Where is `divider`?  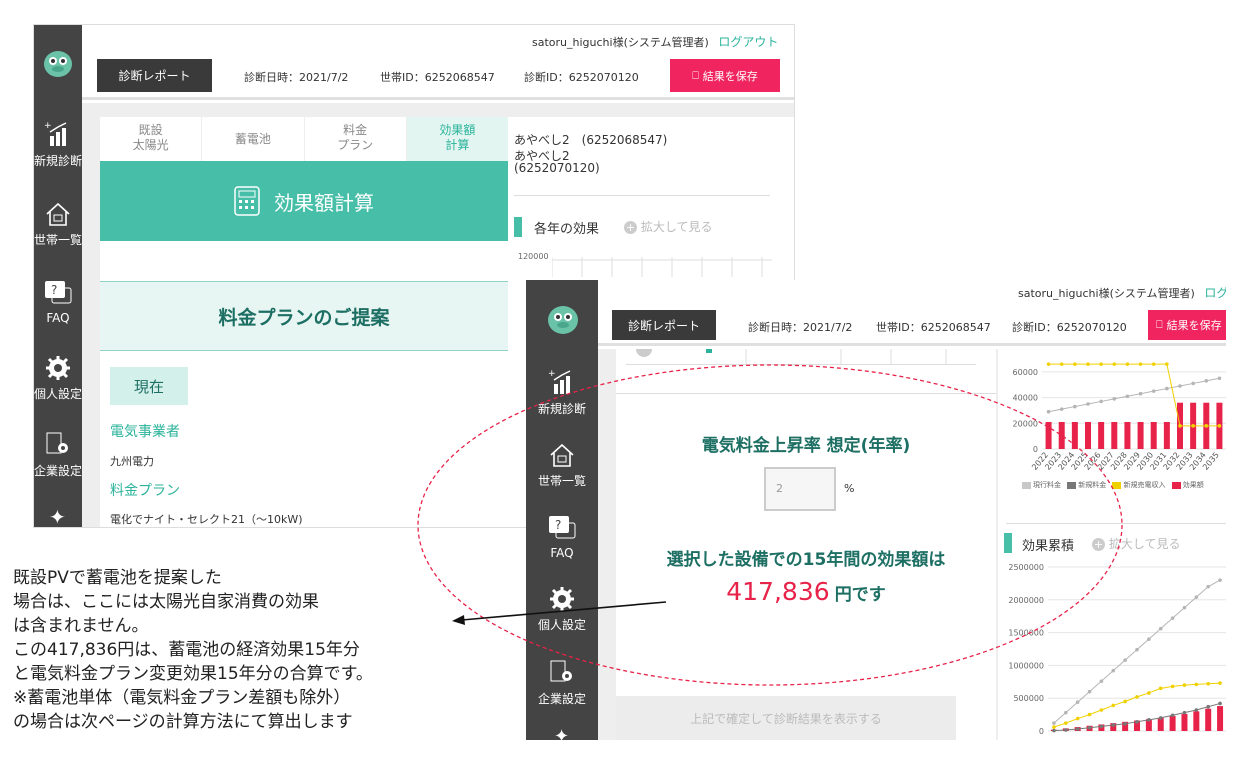
divider is located at coordinates (642, 195).